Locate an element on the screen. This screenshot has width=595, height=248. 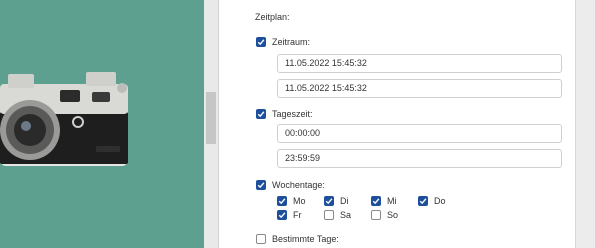
day-wednesday-checkbox is located at coordinates (376, 201).